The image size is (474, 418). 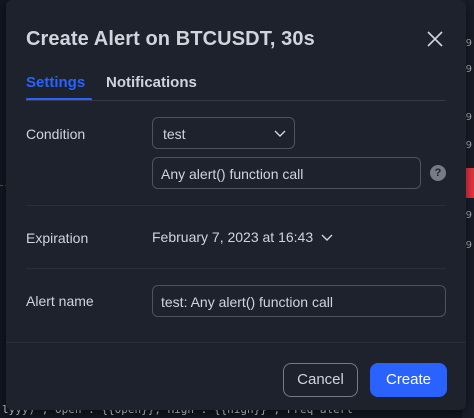 What do you see at coordinates (55, 82) in the screenshot?
I see `tab-settings: Settings` at bounding box center [55, 82].